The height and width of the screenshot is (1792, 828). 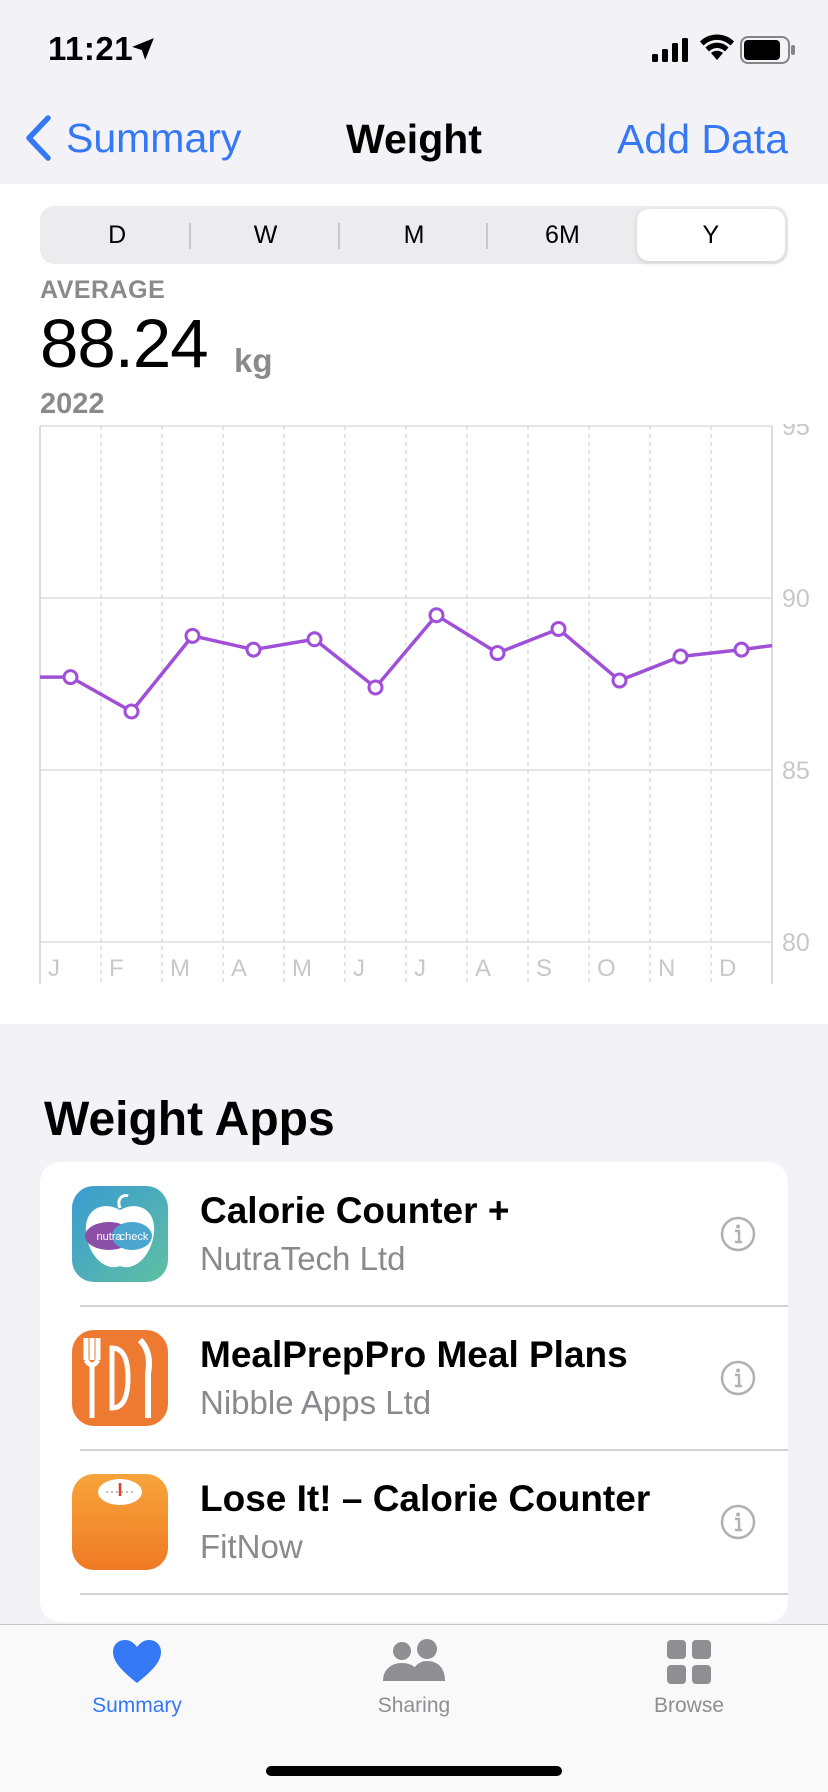 What do you see at coordinates (711, 235) in the screenshot?
I see `segment-year: Y` at bounding box center [711, 235].